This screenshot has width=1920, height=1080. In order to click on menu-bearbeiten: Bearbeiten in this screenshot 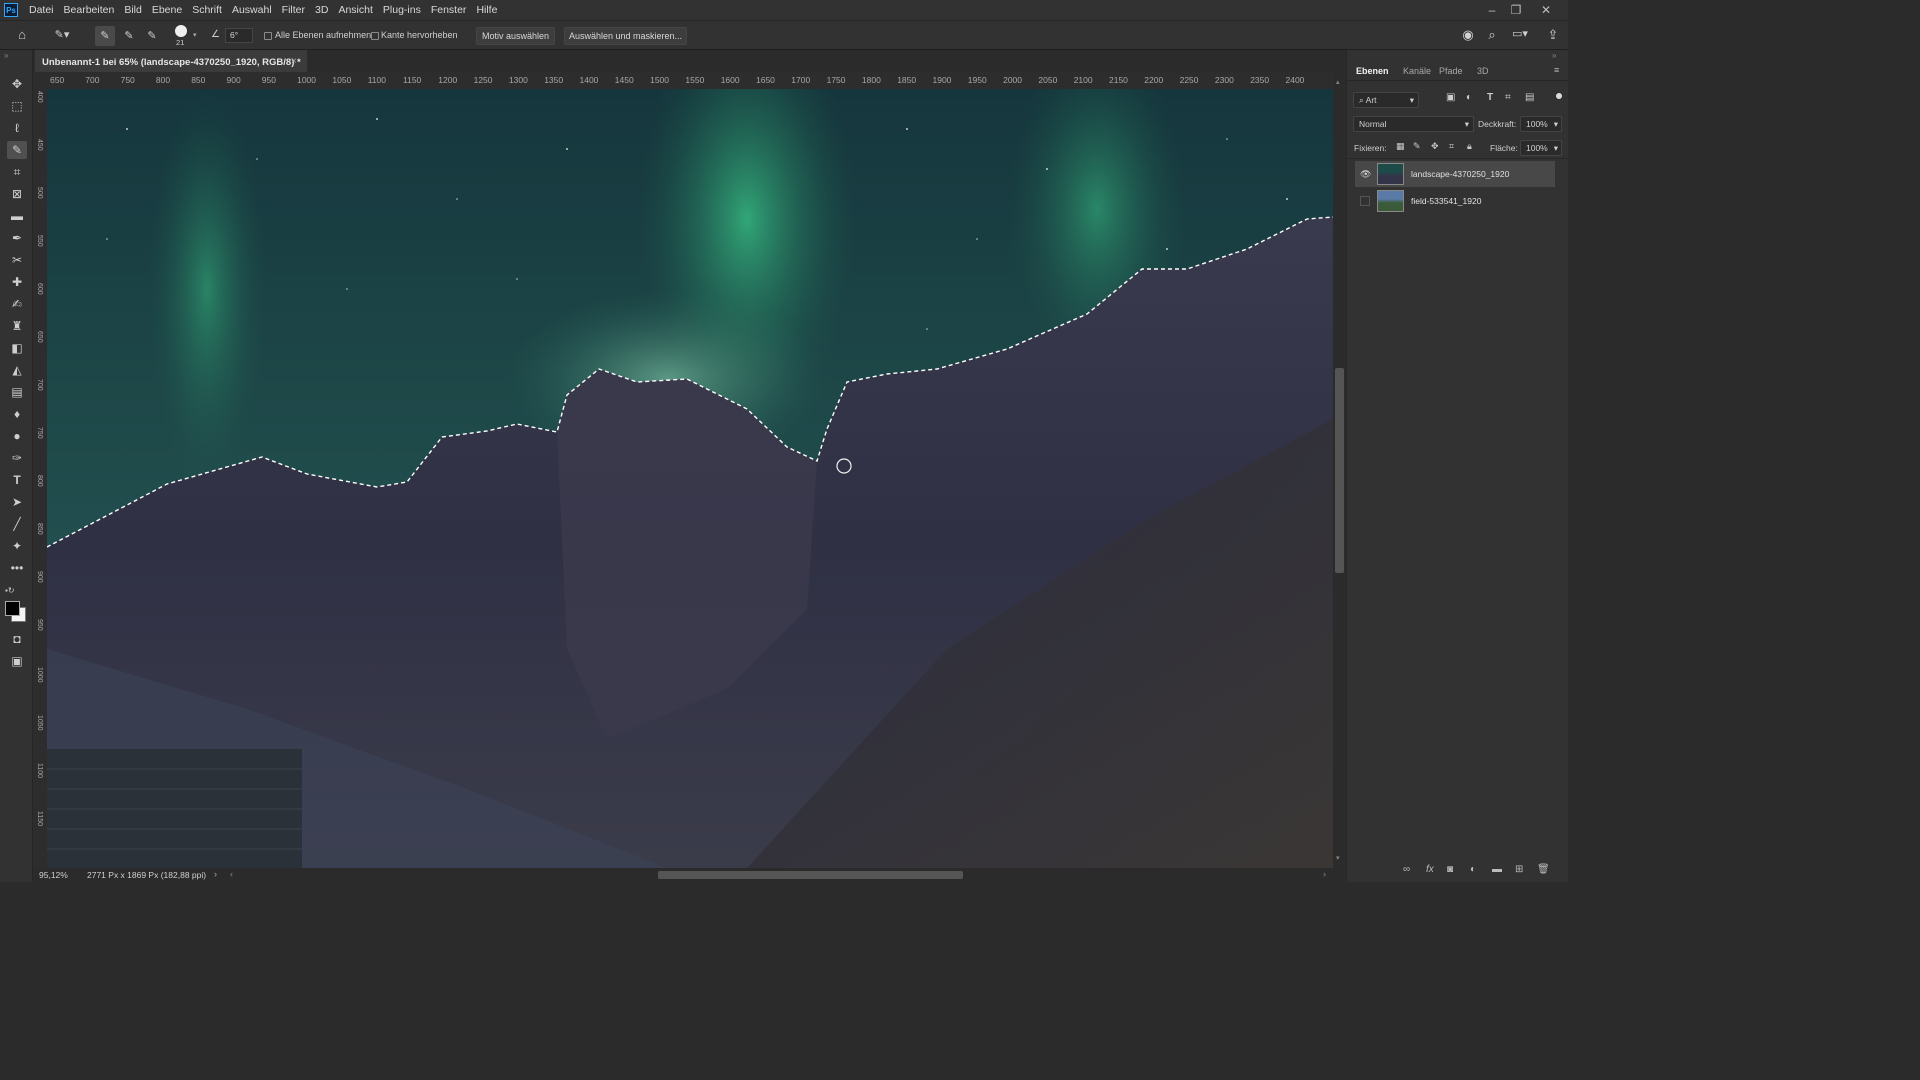, I will do `click(89, 10)`.